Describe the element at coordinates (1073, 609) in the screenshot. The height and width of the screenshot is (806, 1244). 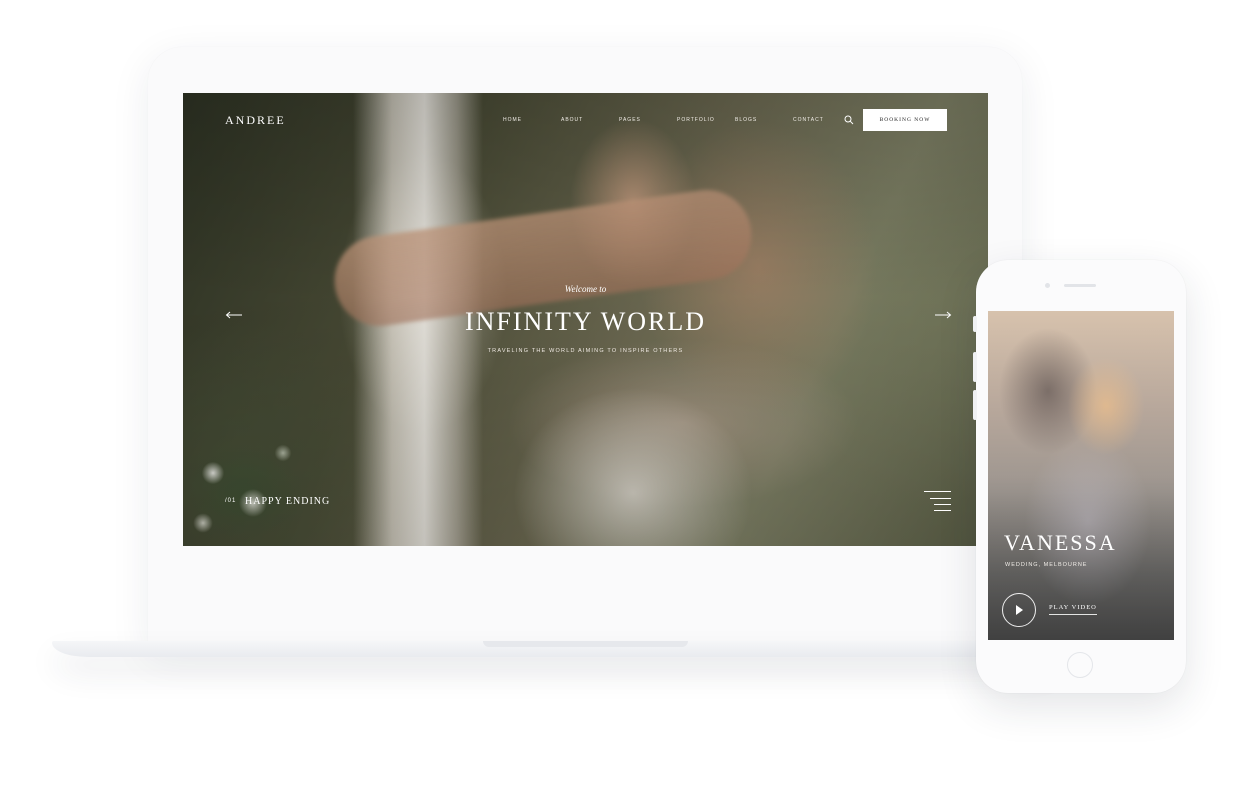
I see `play-video-link: PLAY VIDEO` at that location.